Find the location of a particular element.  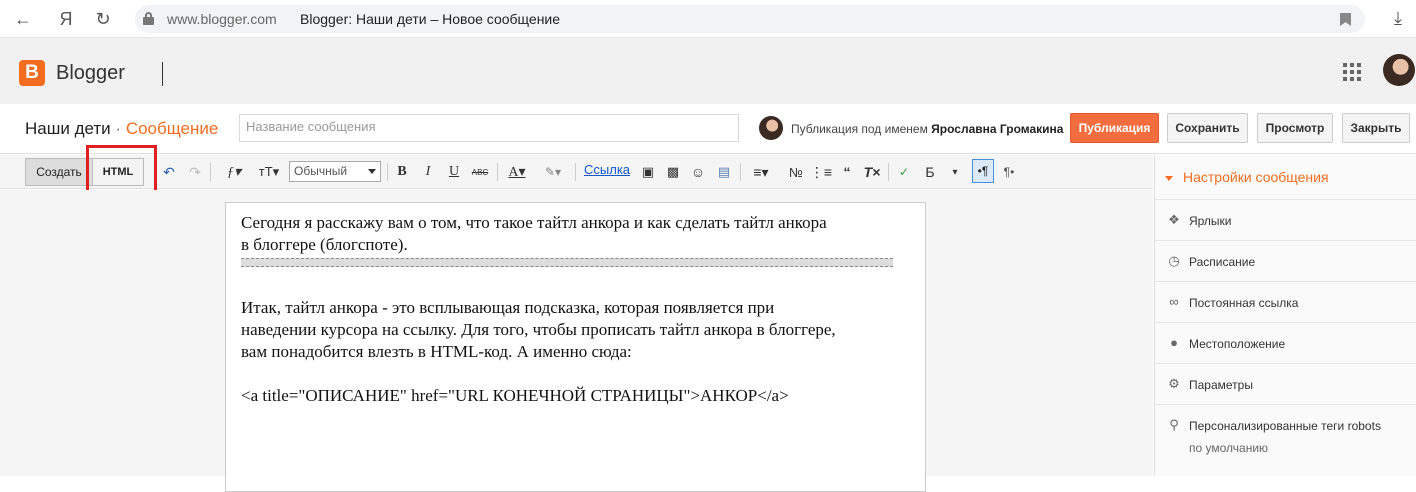

underline-icon: U is located at coordinates (454, 172).